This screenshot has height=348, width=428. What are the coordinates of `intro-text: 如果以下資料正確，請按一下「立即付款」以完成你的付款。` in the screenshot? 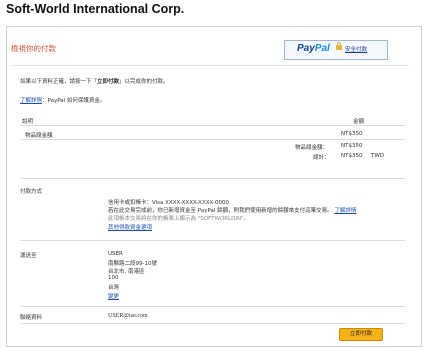 It's located at (94, 82).